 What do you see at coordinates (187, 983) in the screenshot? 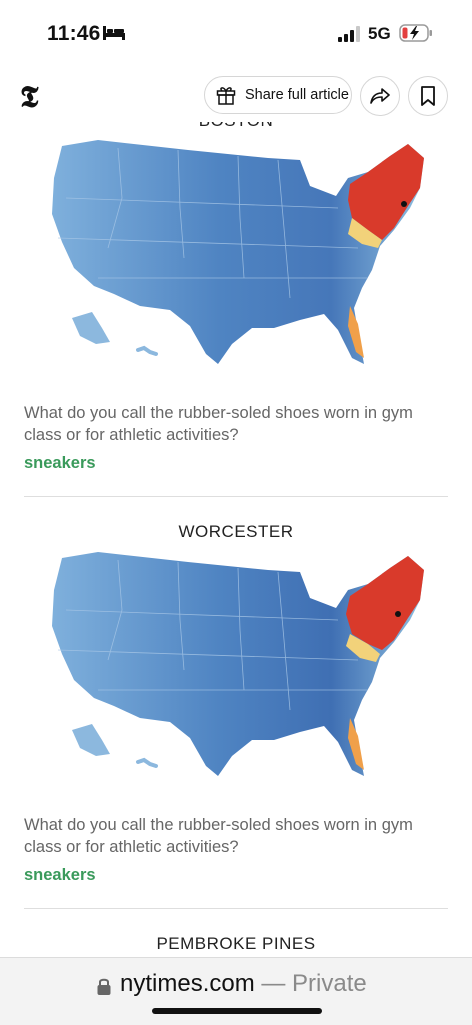
I see `url-domain: nytimes.com` at bounding box center [187, 983].